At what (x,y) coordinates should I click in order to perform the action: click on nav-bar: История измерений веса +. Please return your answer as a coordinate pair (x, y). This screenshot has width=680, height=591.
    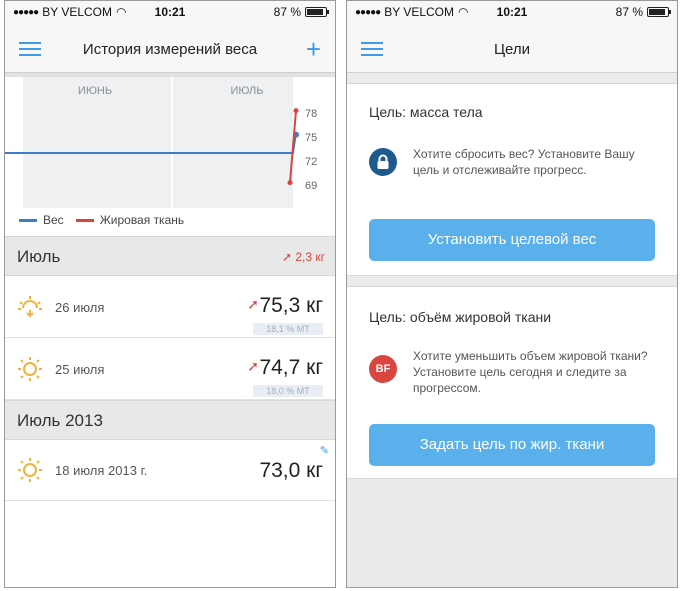
    Looking at the image, I should click on (170, 47).